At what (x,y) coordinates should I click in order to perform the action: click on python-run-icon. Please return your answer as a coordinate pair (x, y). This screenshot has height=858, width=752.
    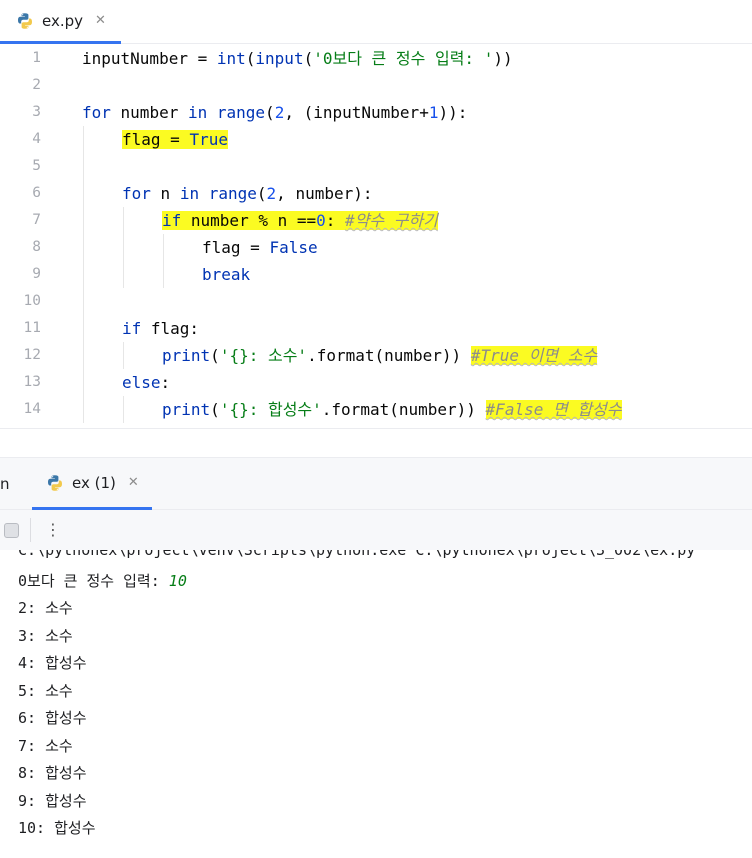
    Looking at the image, I should click on (55, 483).